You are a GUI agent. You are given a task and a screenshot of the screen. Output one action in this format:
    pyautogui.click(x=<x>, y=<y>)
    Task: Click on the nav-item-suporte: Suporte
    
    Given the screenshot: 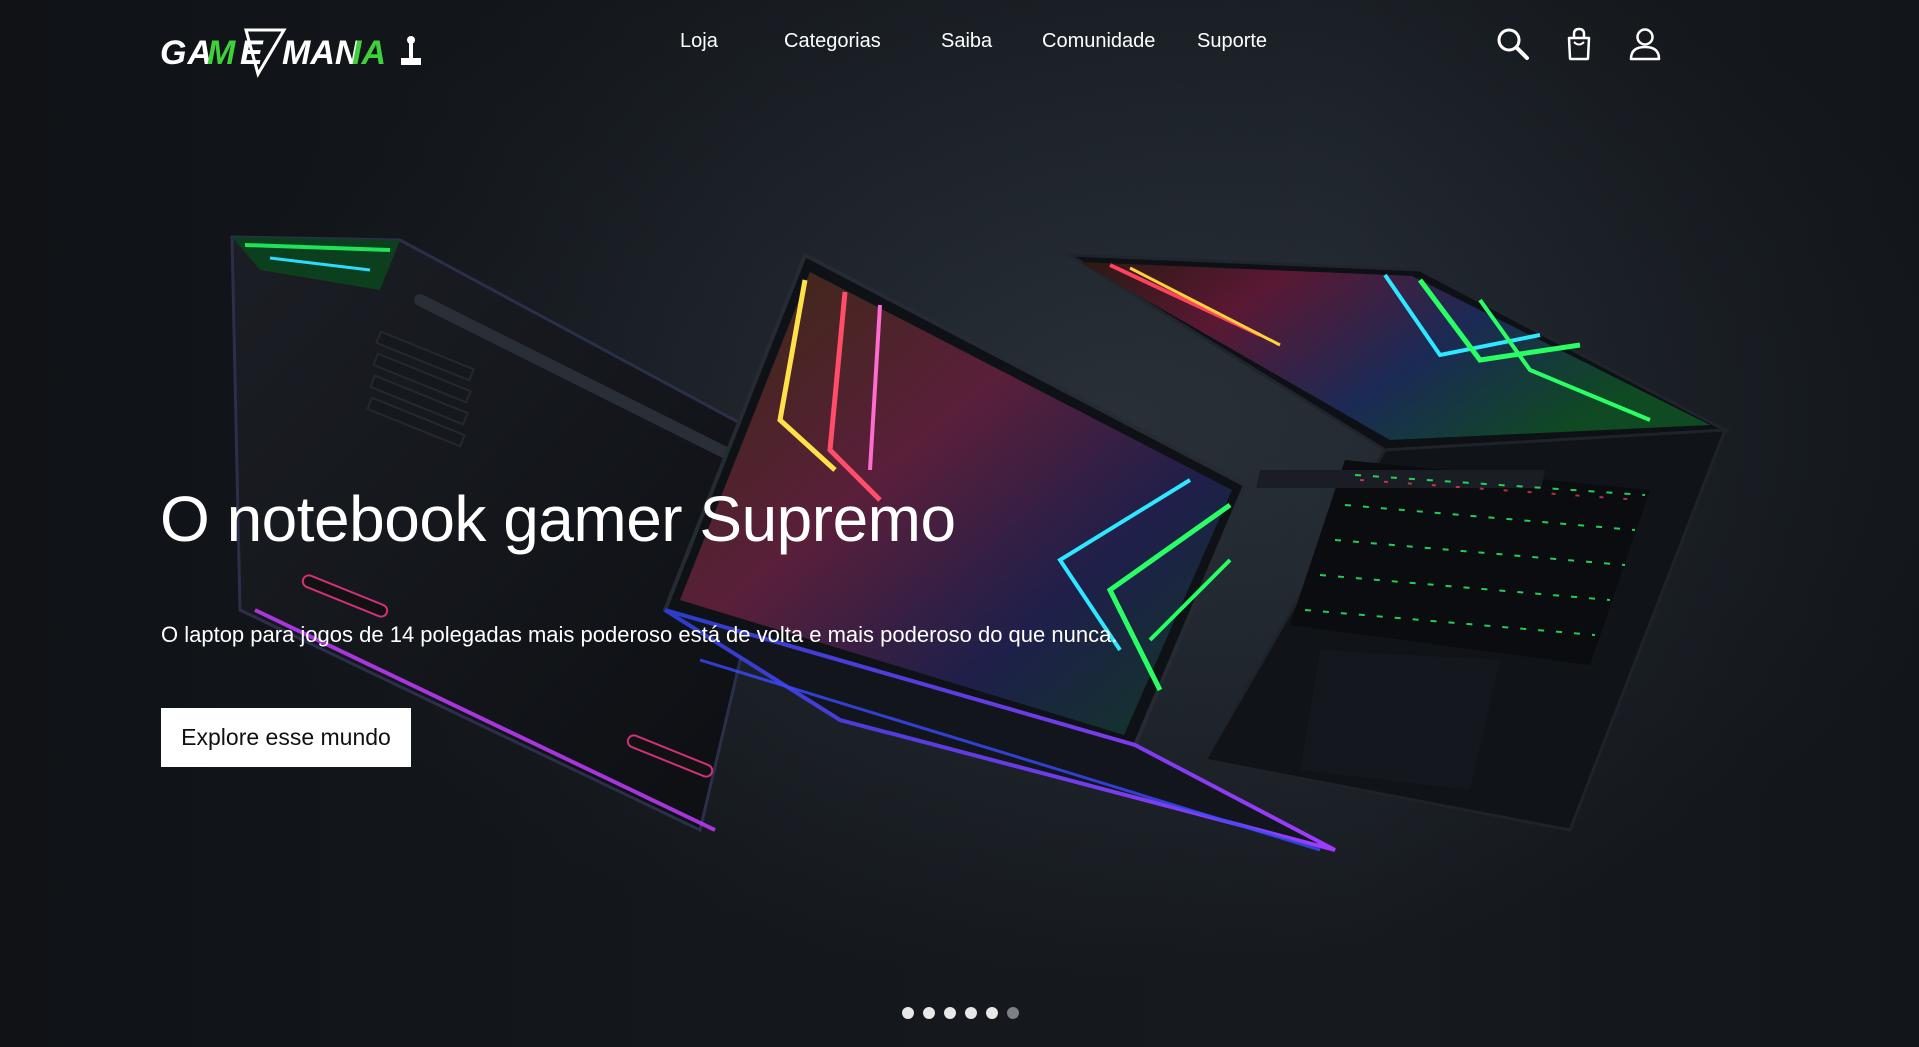 What is the action you would take?
    pyautogui.click(x=1232, y=41)
    